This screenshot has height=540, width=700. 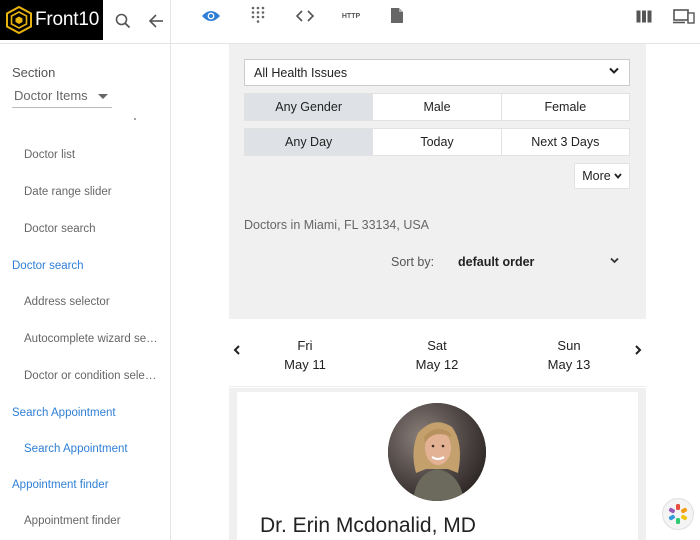 I want to click on doctor-avatar, so click(x=437, y=452).